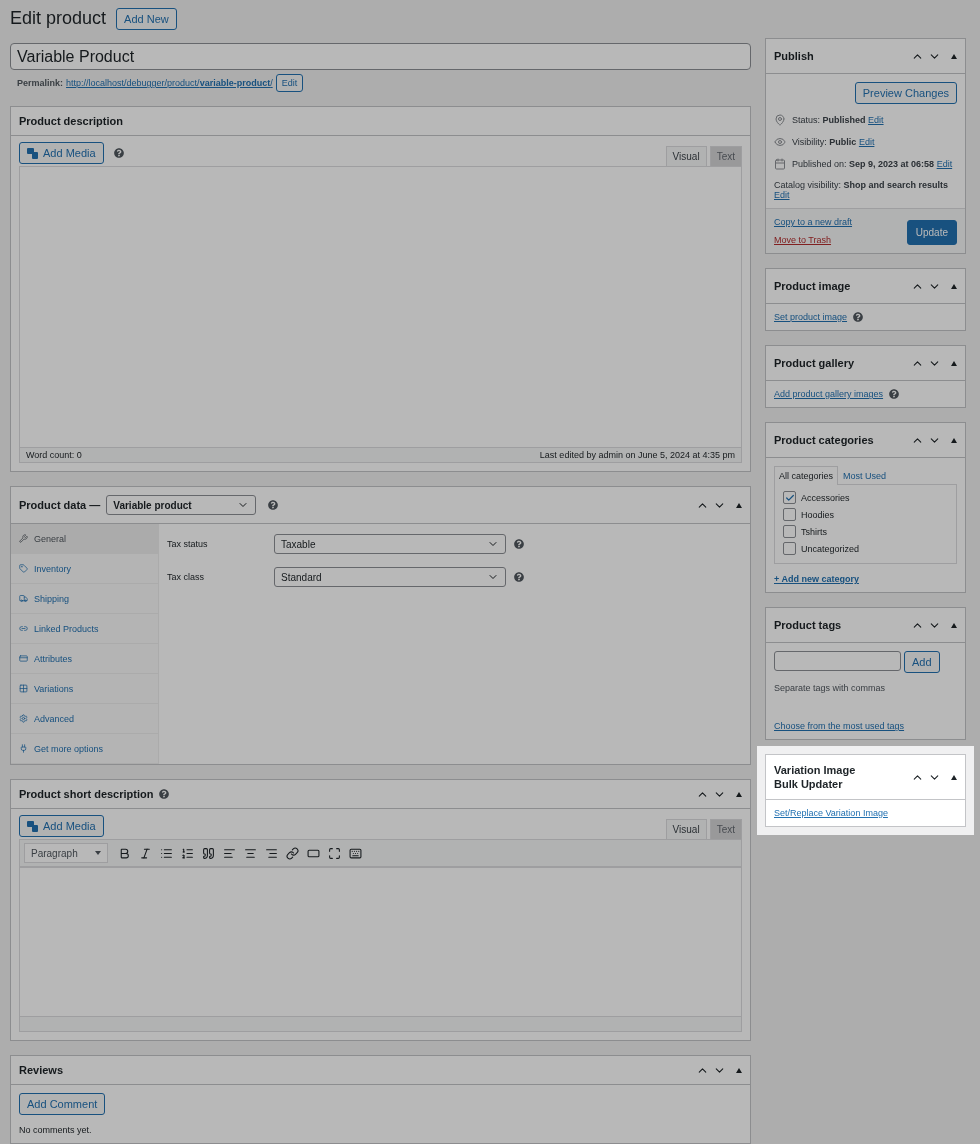 This screenshot has width=980, height=1144. What do you see at coordinates (865, 579) in the screenshot?
I see `add-category-link: + Add new category` at bounding box center [865, 579].